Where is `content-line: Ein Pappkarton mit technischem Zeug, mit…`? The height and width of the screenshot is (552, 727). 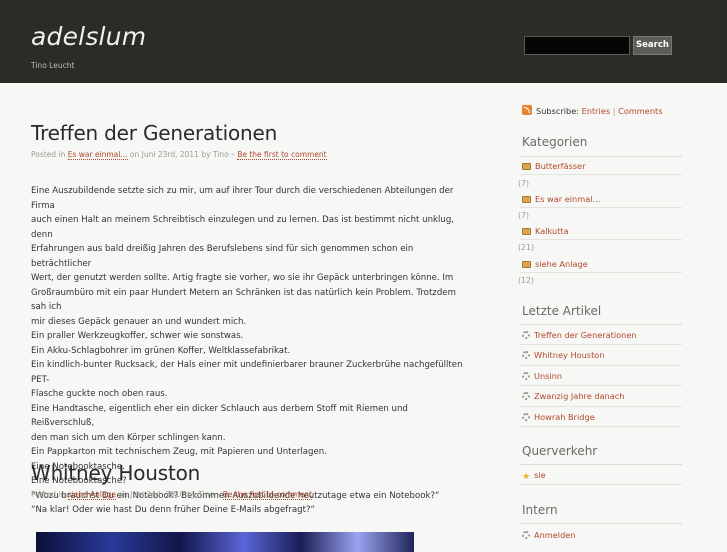
content-line: Ein Pappkarton mit technischem Zeug, mit… is located at coordinates (179, 452).